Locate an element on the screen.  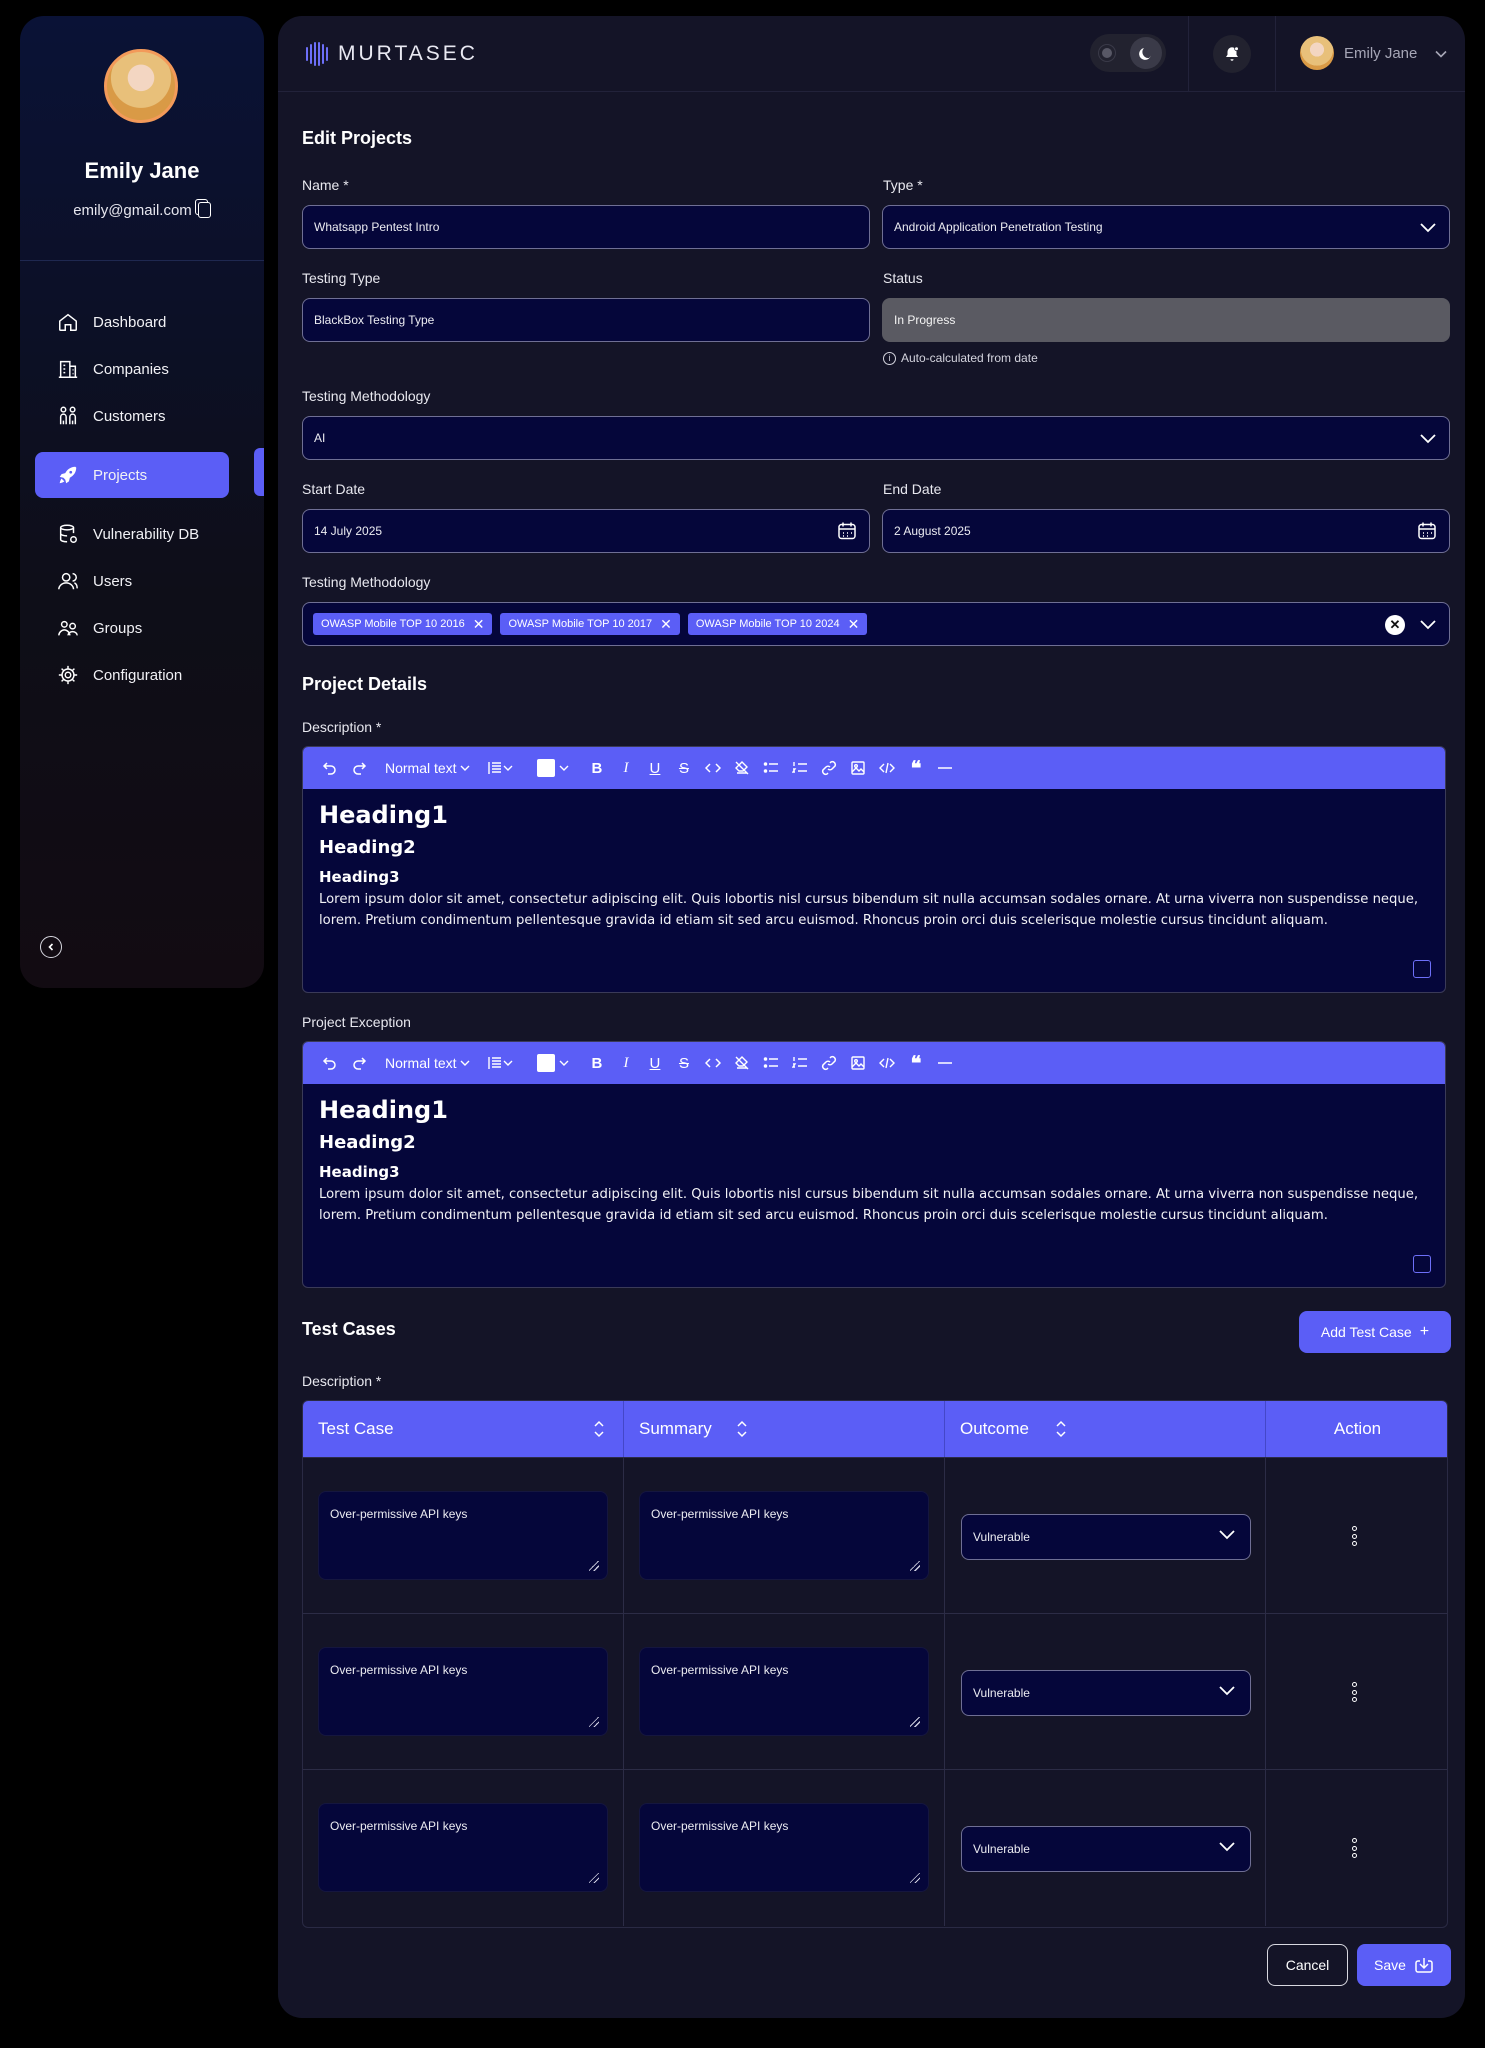
collapse-sidebar-button is located at coordinates (51, 947).